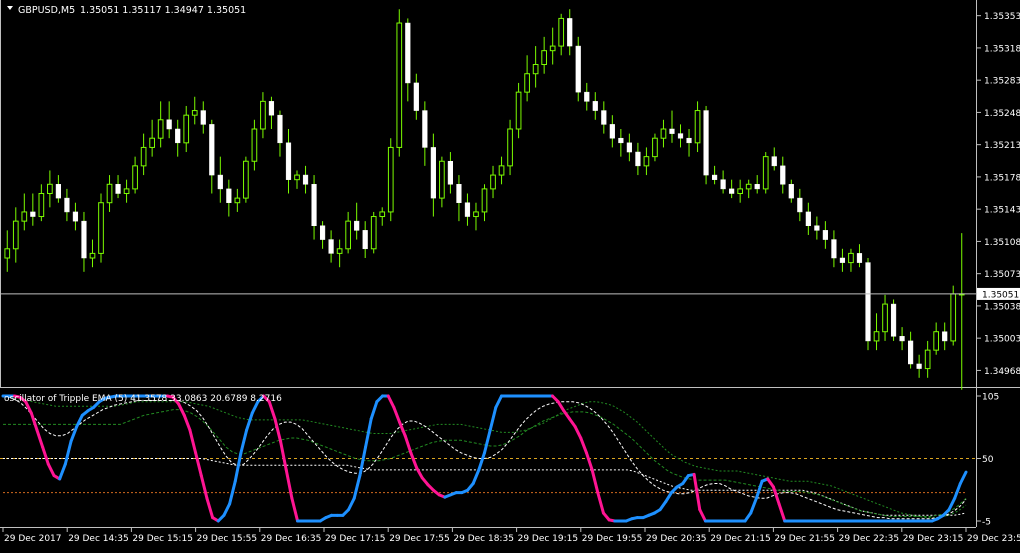 This screenshot has width=1020, height=553. What do you see at coordinates (933, 539) in the screenshot?
I see `time-tick-label: 29 Dec 23:15` at bounding box center [933, 539].